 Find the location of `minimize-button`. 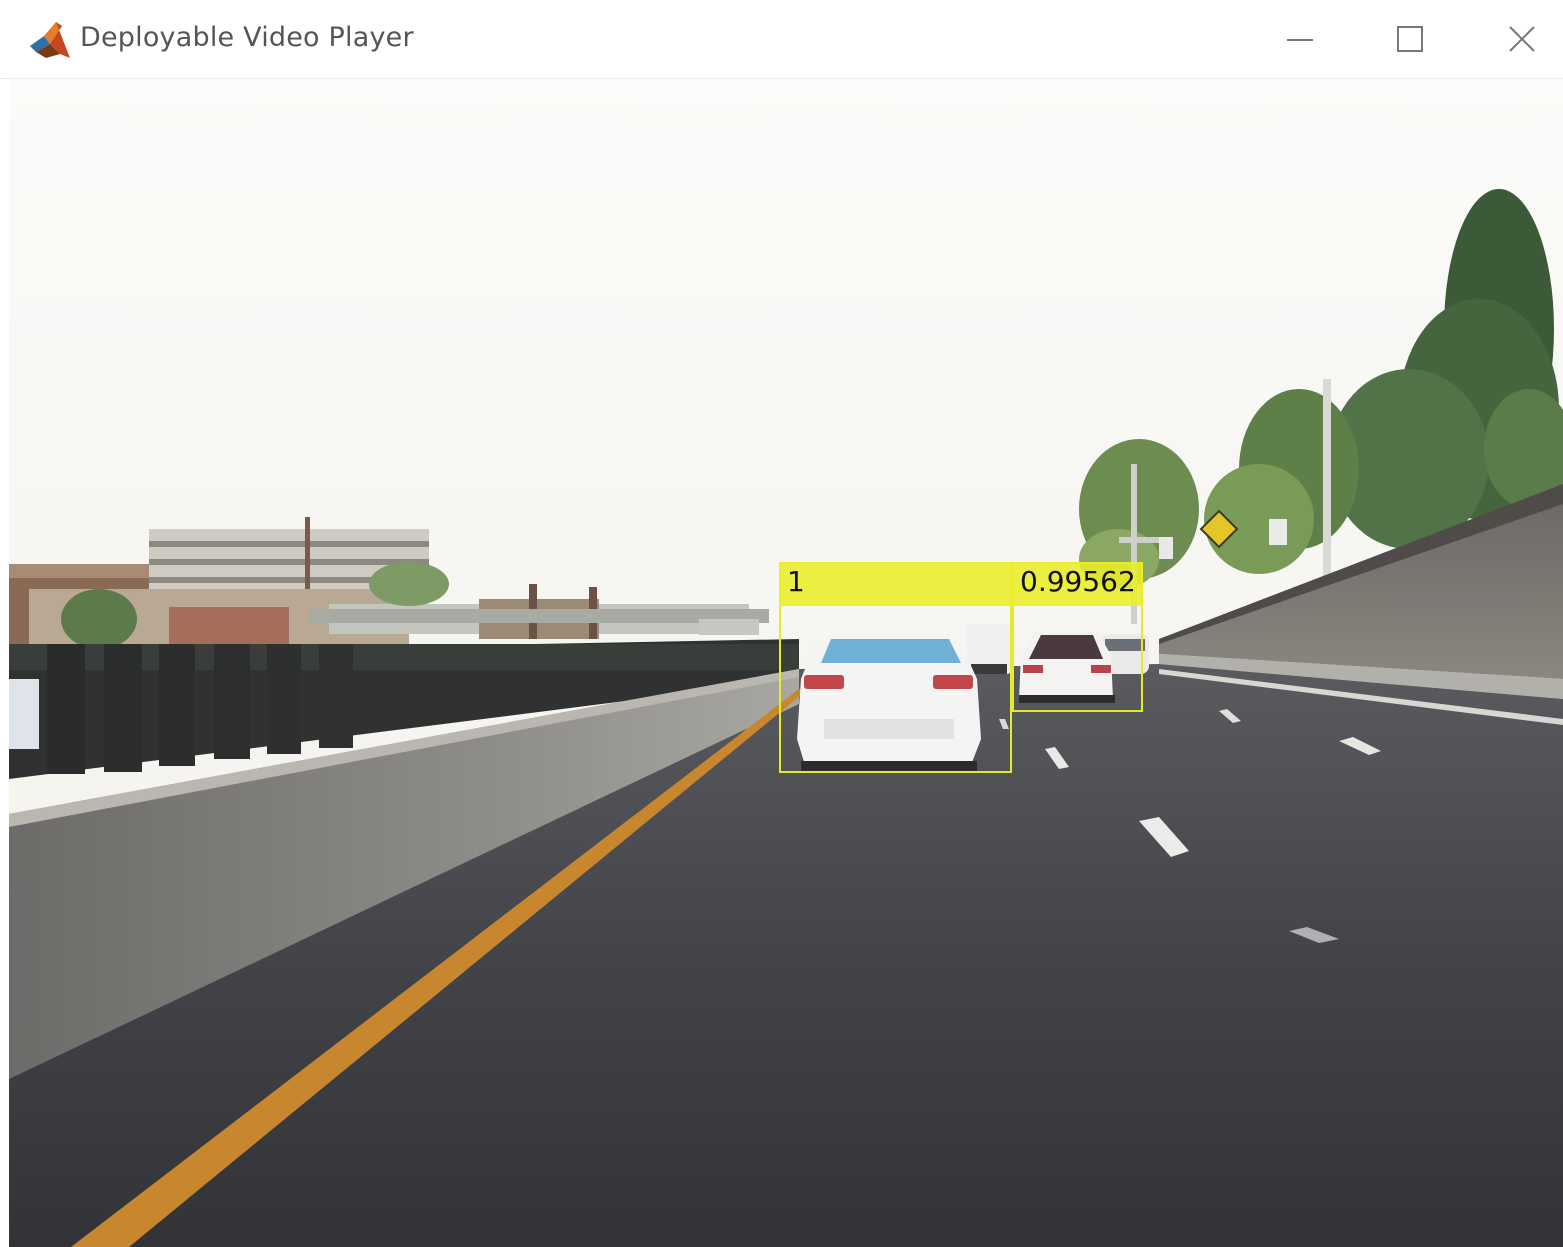

minimize-button is located at coordinates (1300, 39).